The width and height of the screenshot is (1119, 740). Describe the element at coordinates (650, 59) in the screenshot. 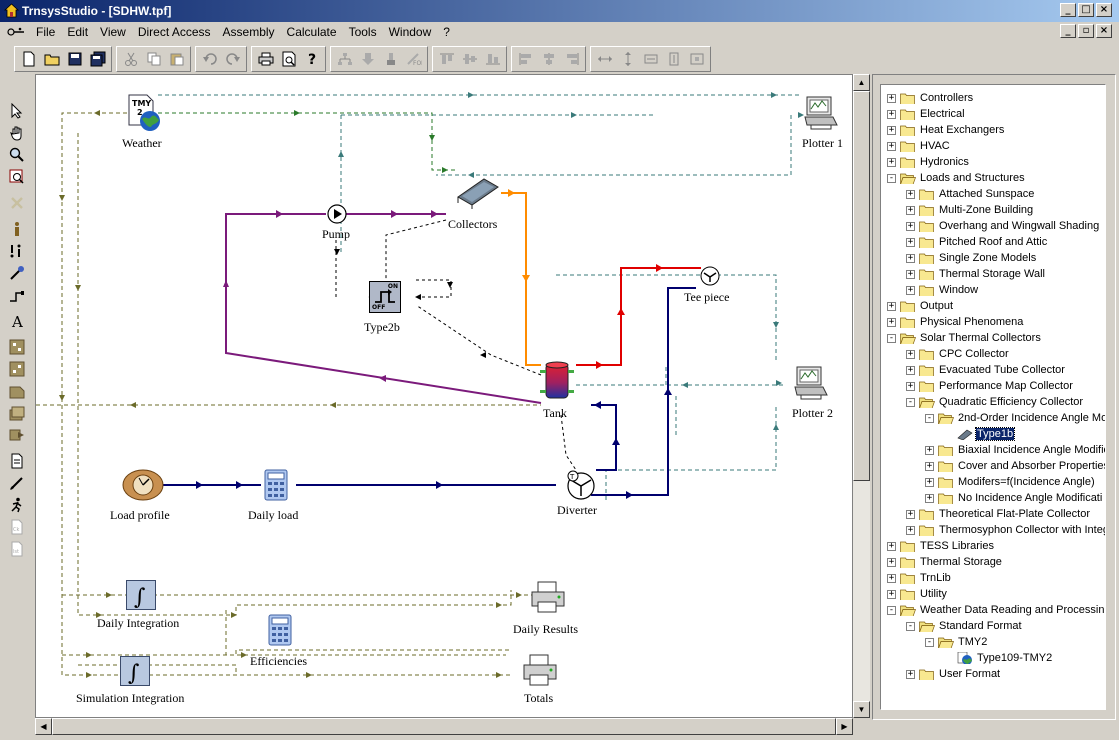

I see `space-horizontal-icon` at that location.